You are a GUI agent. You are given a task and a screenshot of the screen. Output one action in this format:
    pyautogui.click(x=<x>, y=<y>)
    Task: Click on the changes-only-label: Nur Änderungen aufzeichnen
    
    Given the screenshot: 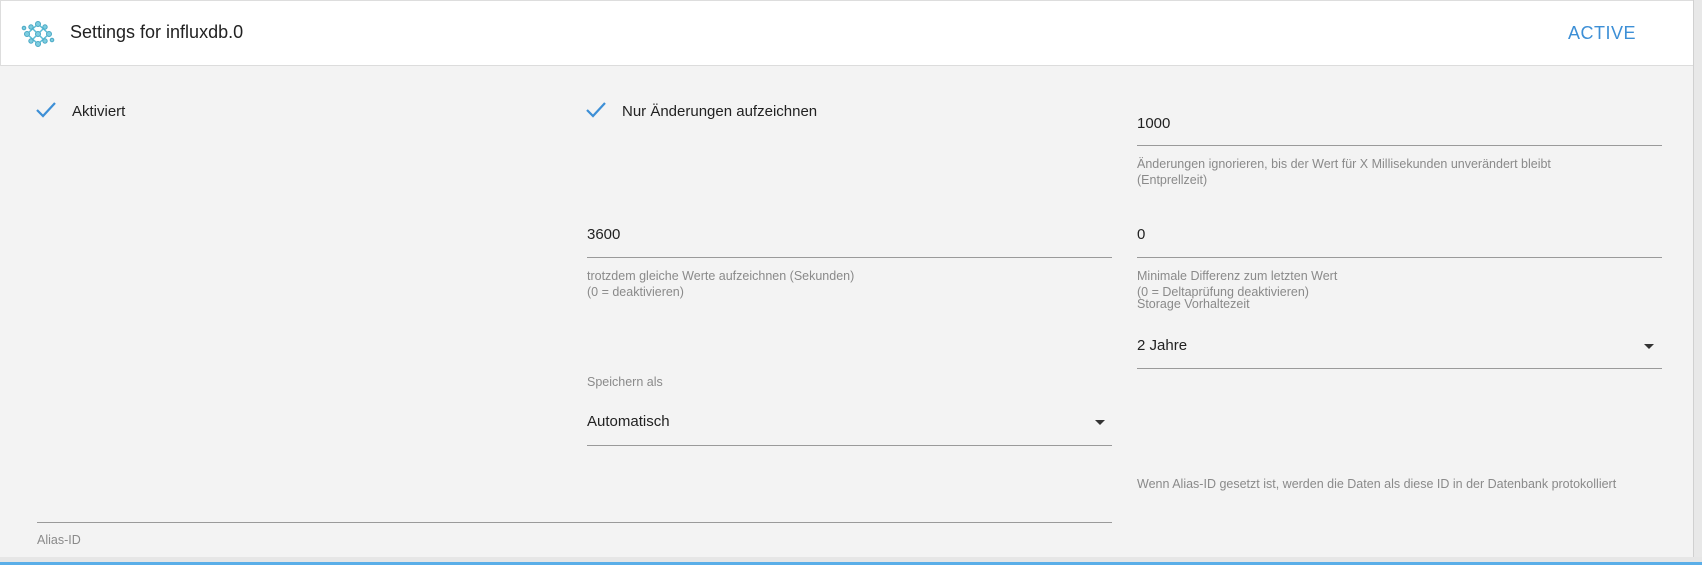 What is the action you would take?
    pyautogui.click(x=720, y=111)
    